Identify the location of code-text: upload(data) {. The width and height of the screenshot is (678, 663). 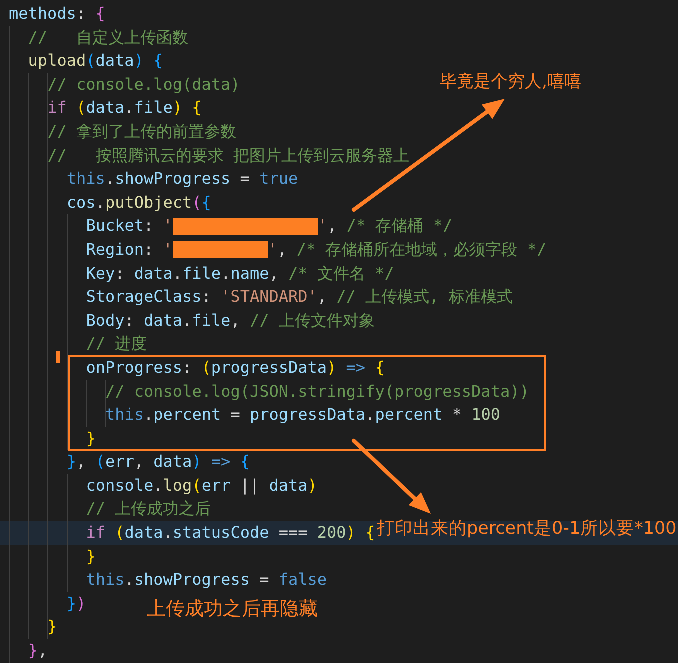
(96, 61).